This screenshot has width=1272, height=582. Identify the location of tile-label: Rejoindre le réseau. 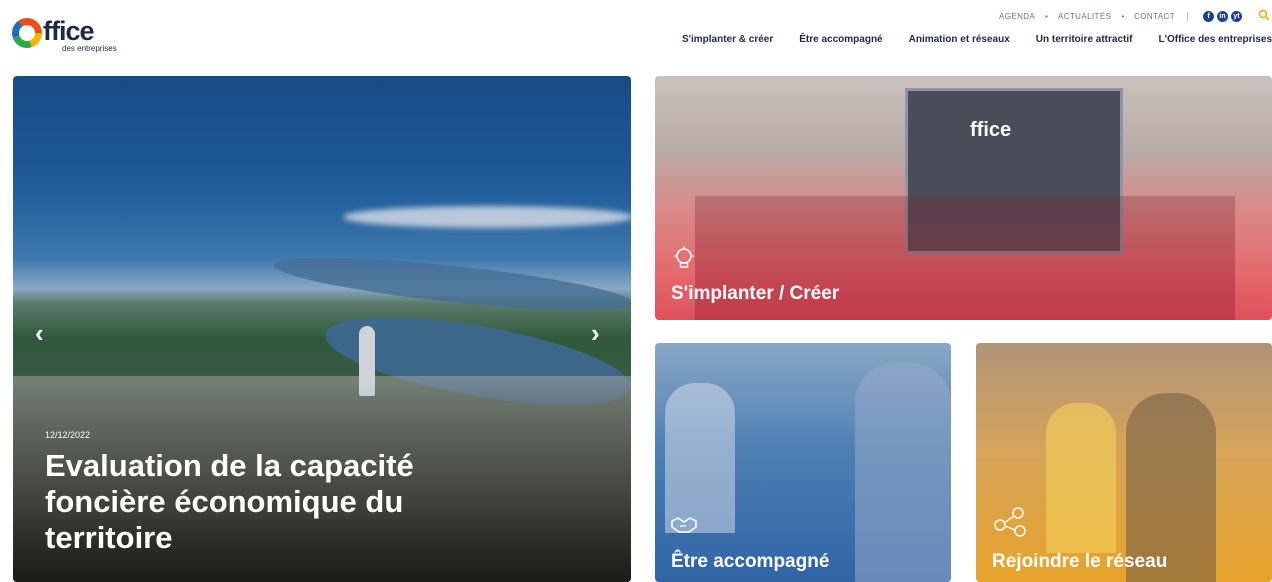
(1080, 561).